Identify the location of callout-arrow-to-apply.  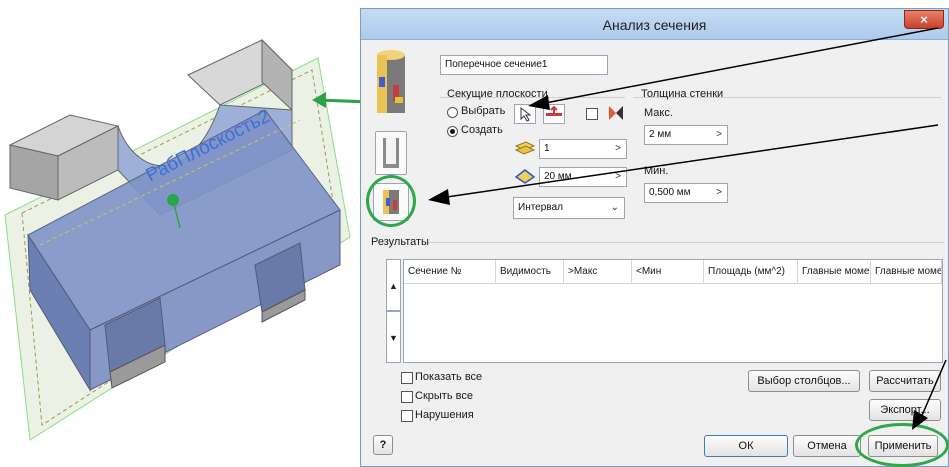
(933, 390).